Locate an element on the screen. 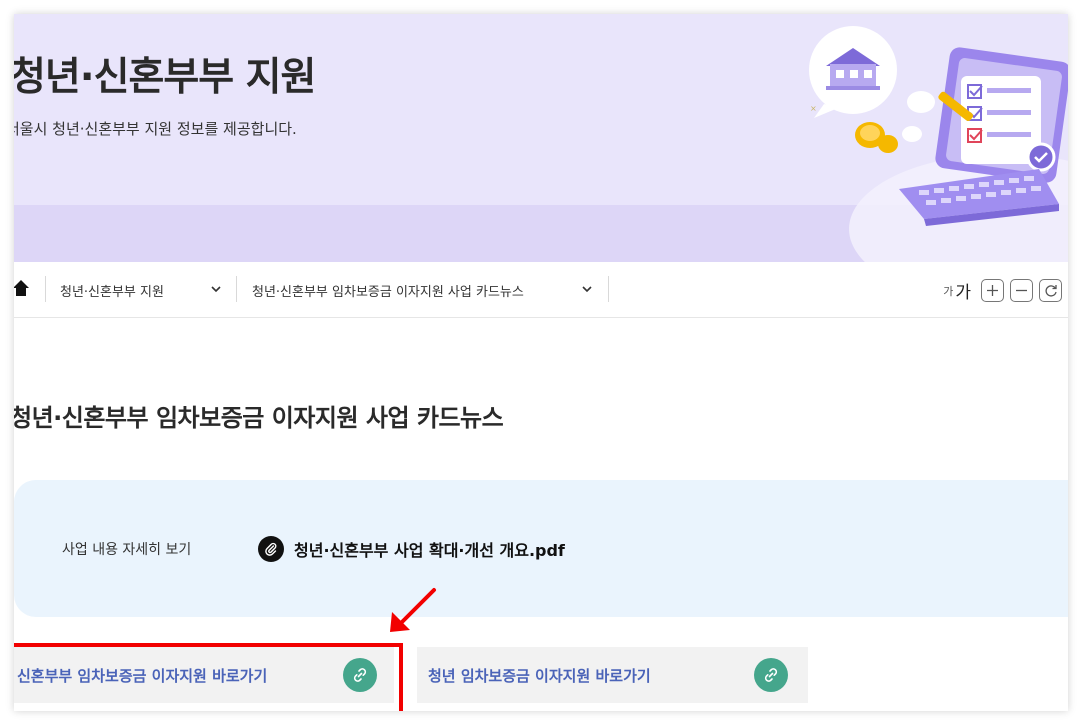 This screenshot has width=1082, height=725. breadcrumb-item-category: 청년·신혼부부 지원 is located at coordinates (112, 290).